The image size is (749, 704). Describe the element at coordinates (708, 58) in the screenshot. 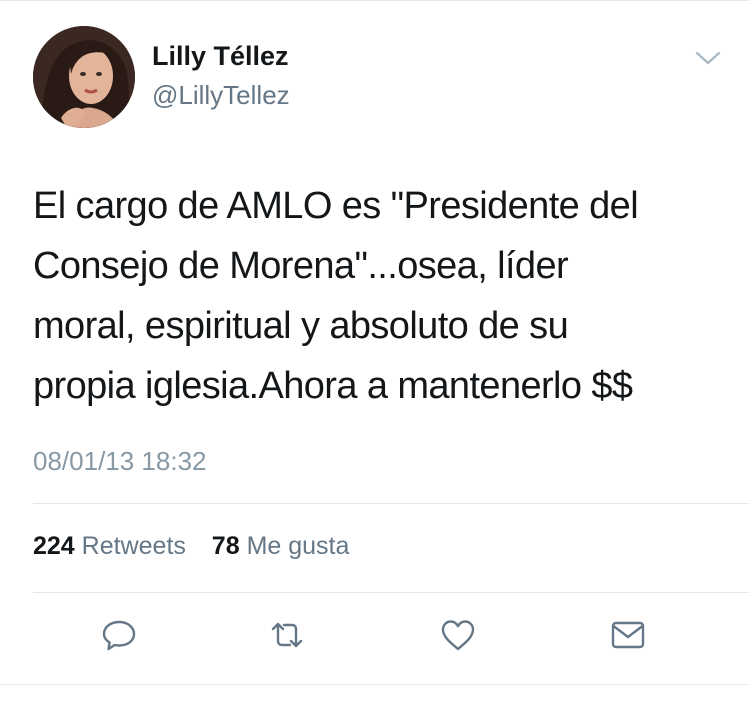

I see `chevron-down-icon` at that location.